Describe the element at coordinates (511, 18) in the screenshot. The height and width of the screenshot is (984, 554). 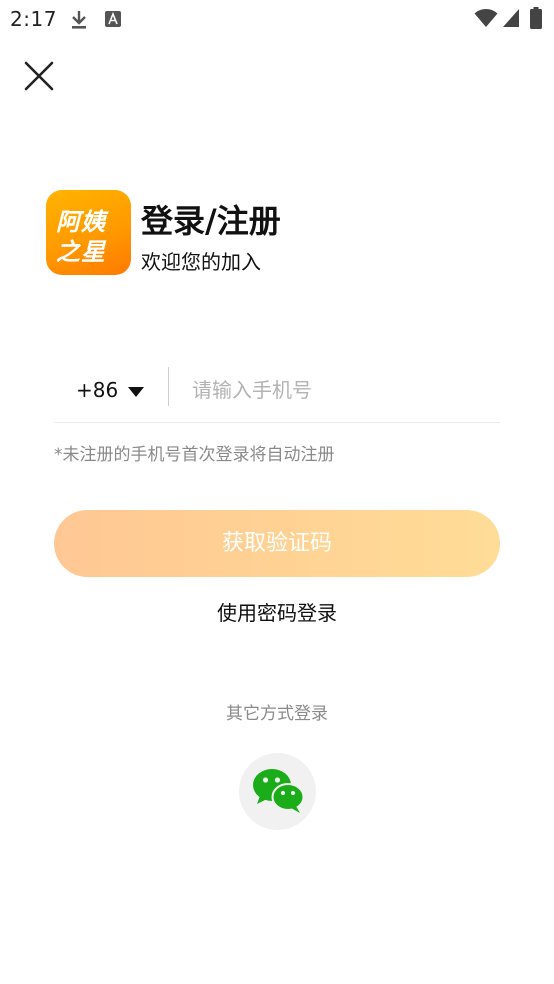
I see `signal-icon` at that location.